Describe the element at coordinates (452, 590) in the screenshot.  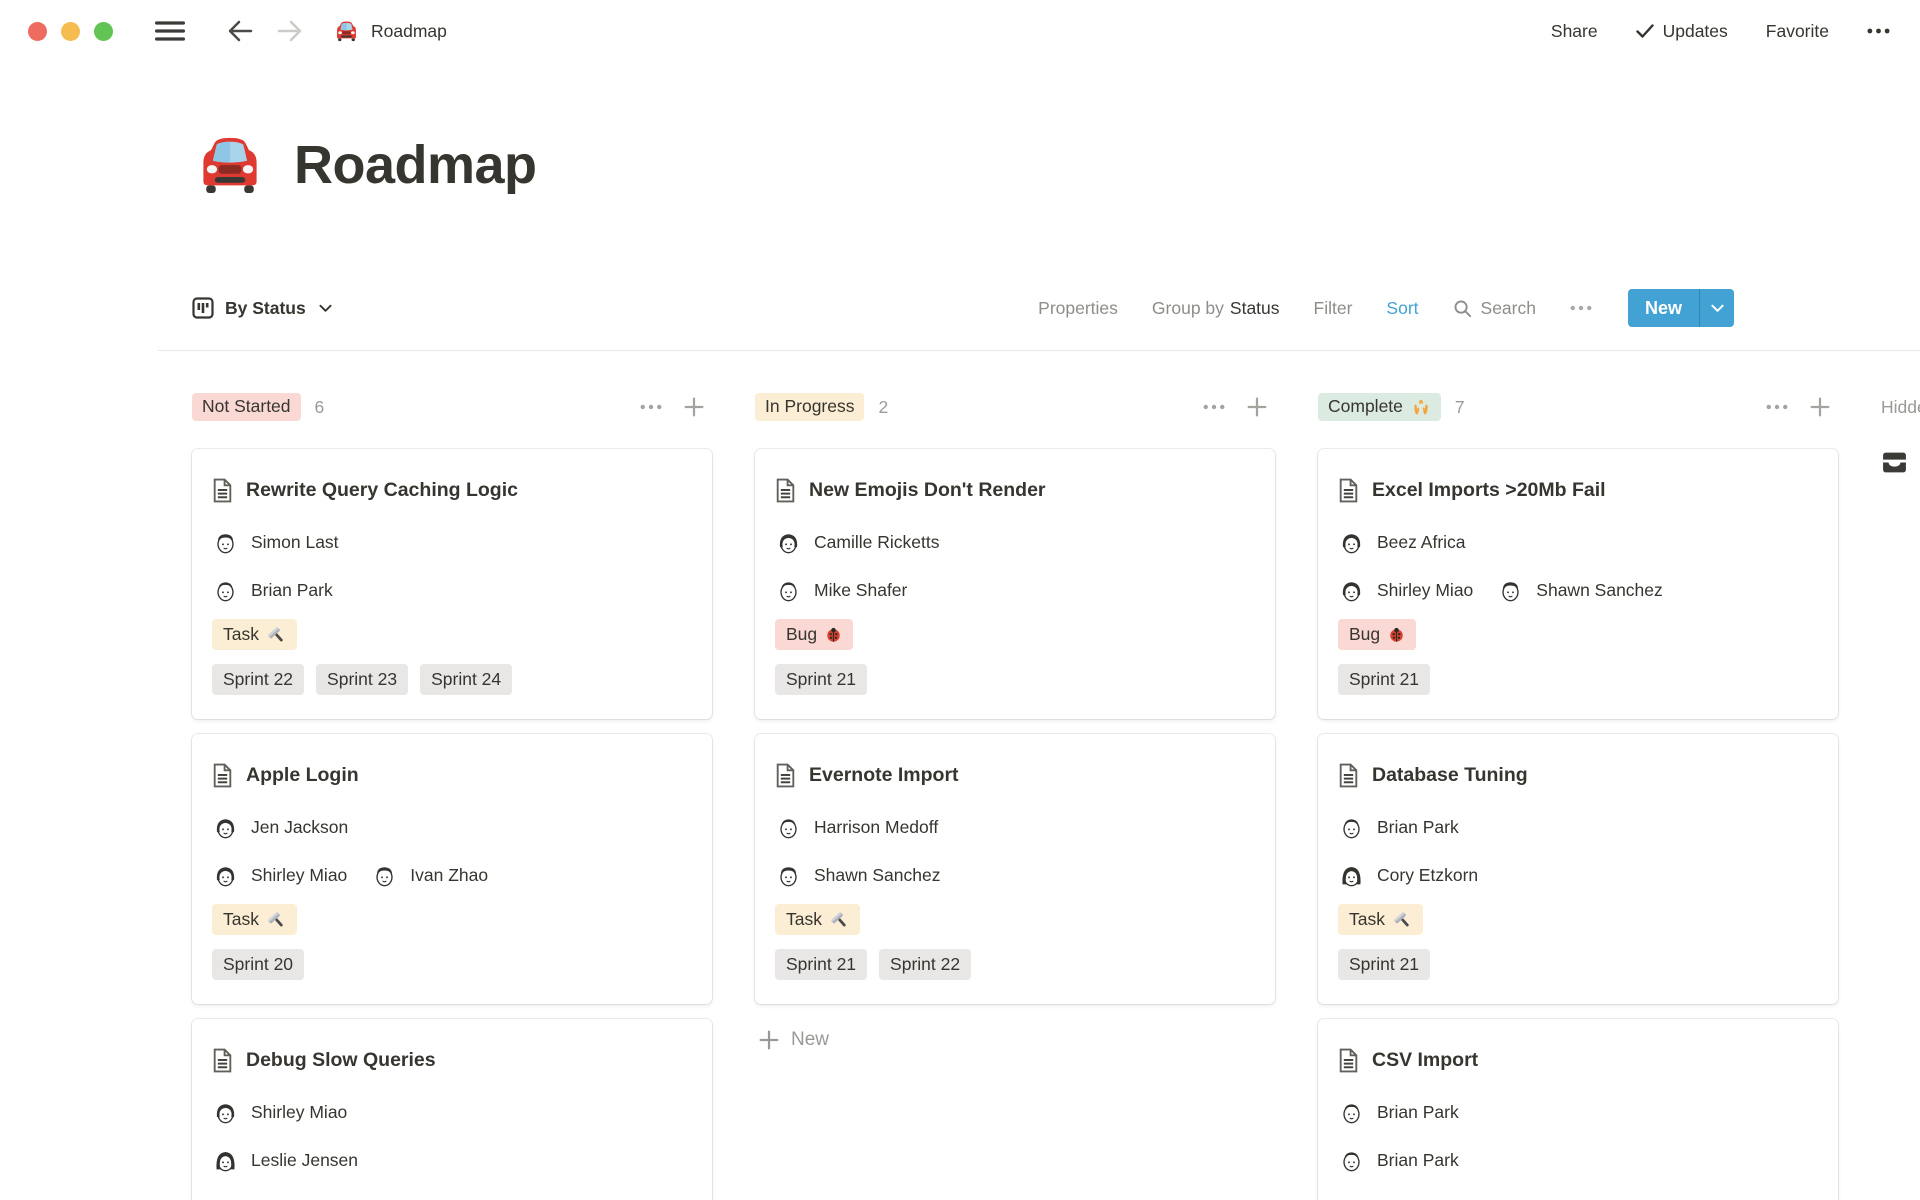
I see `card-people-row: Brian Park` at that location.